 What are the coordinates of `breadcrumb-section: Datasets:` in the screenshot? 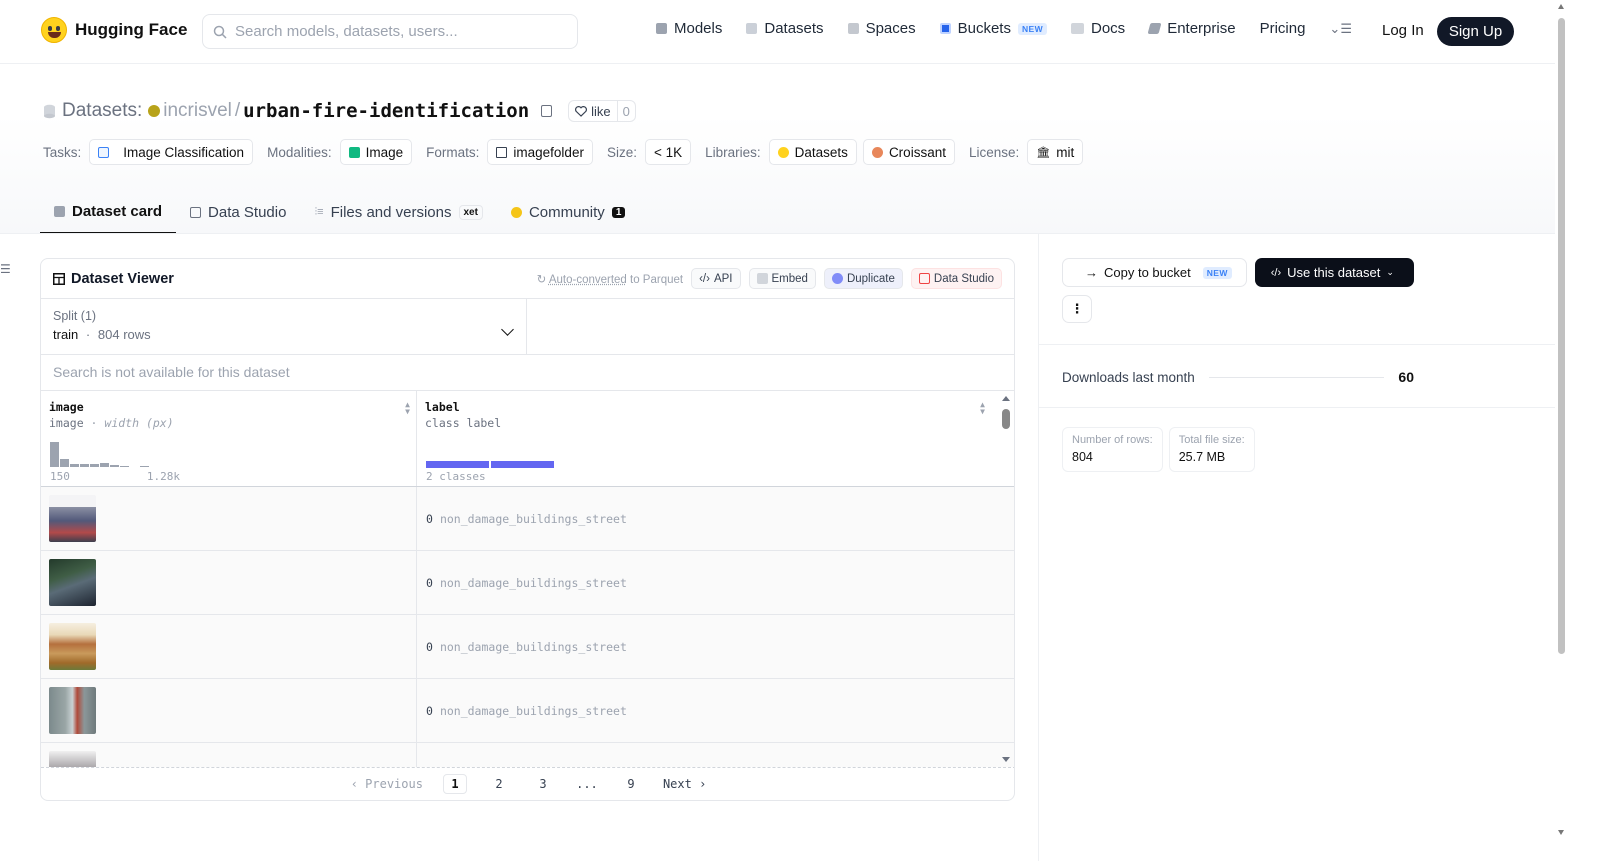 It's located at (102, 111).